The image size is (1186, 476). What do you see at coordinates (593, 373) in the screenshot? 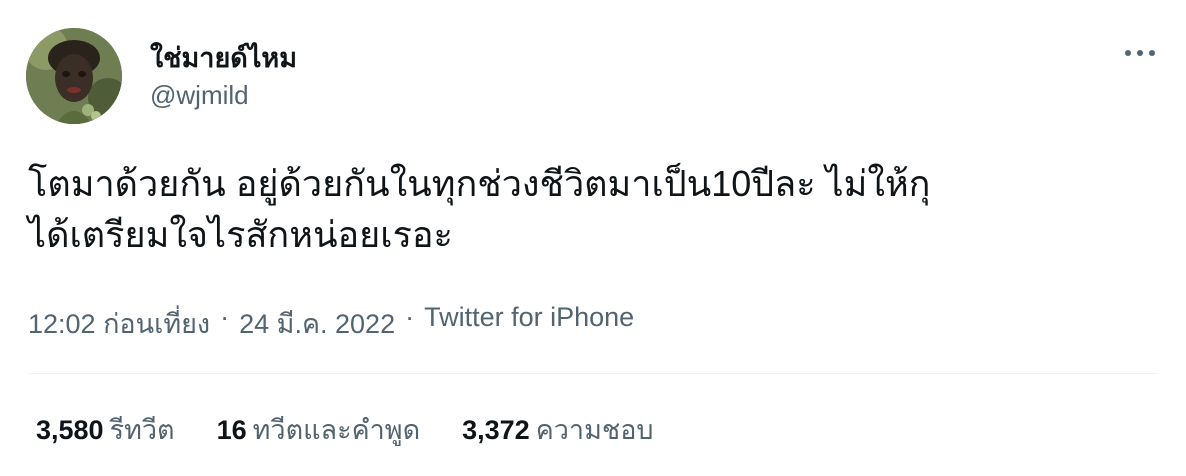
I see `divider` at bounding box center [593, 373].